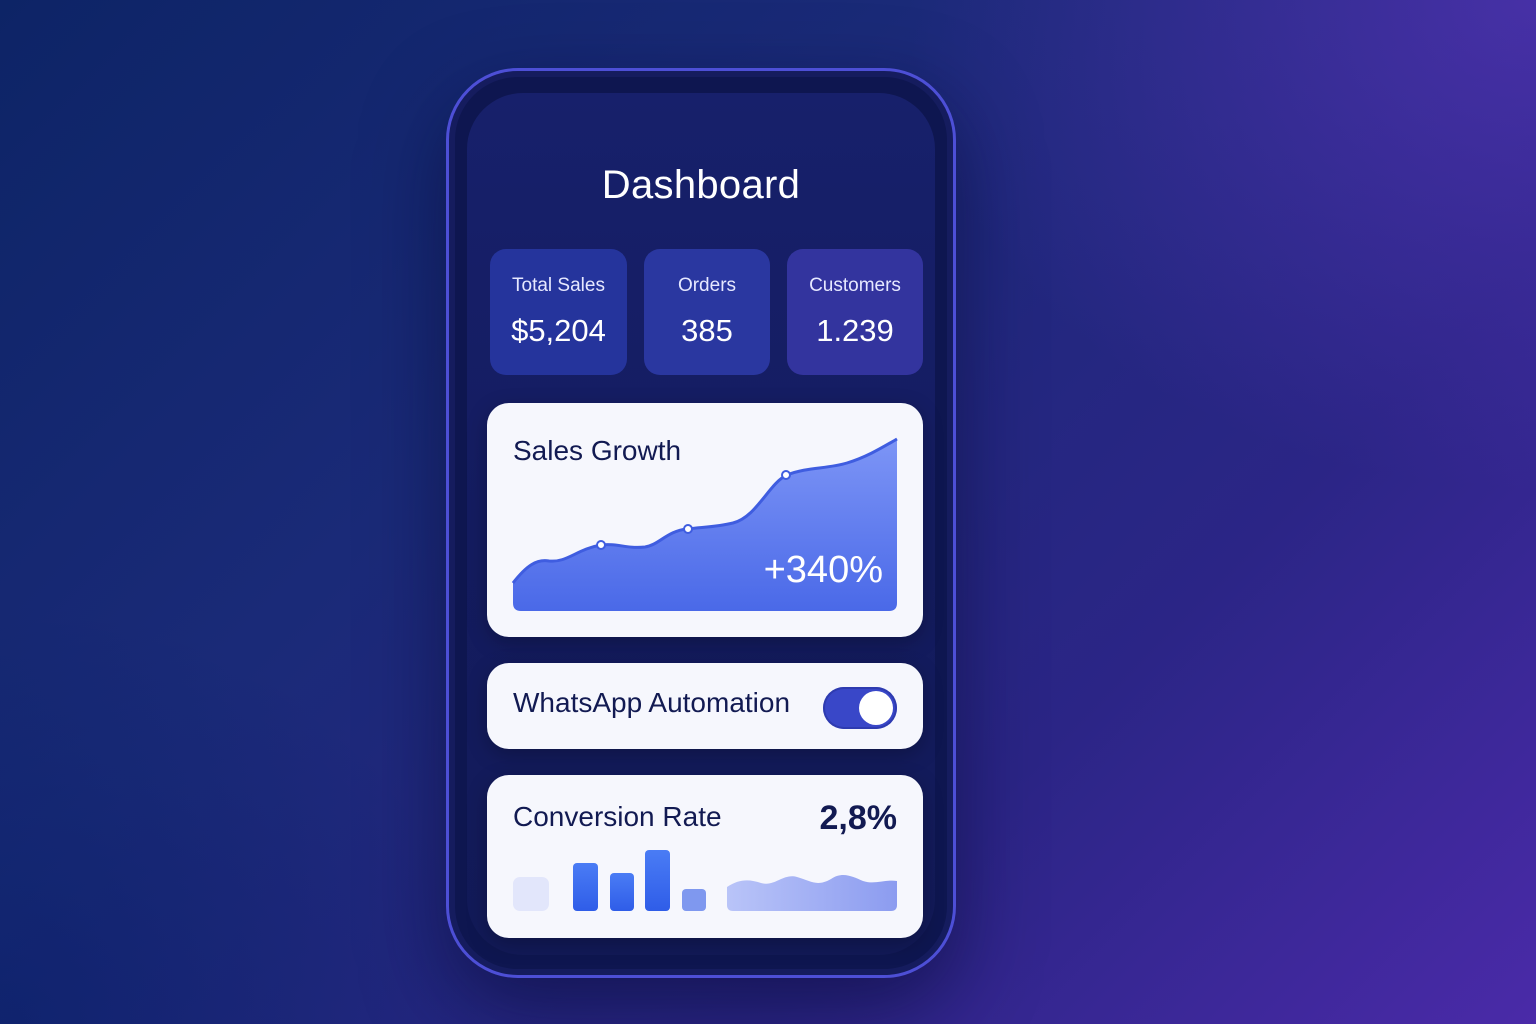 The image size is (1536, 1024). Describe the element at coordinates (558, 312) in the screenshot. I see `stat-card-total-sales: Total Sales $5,204` at that location.